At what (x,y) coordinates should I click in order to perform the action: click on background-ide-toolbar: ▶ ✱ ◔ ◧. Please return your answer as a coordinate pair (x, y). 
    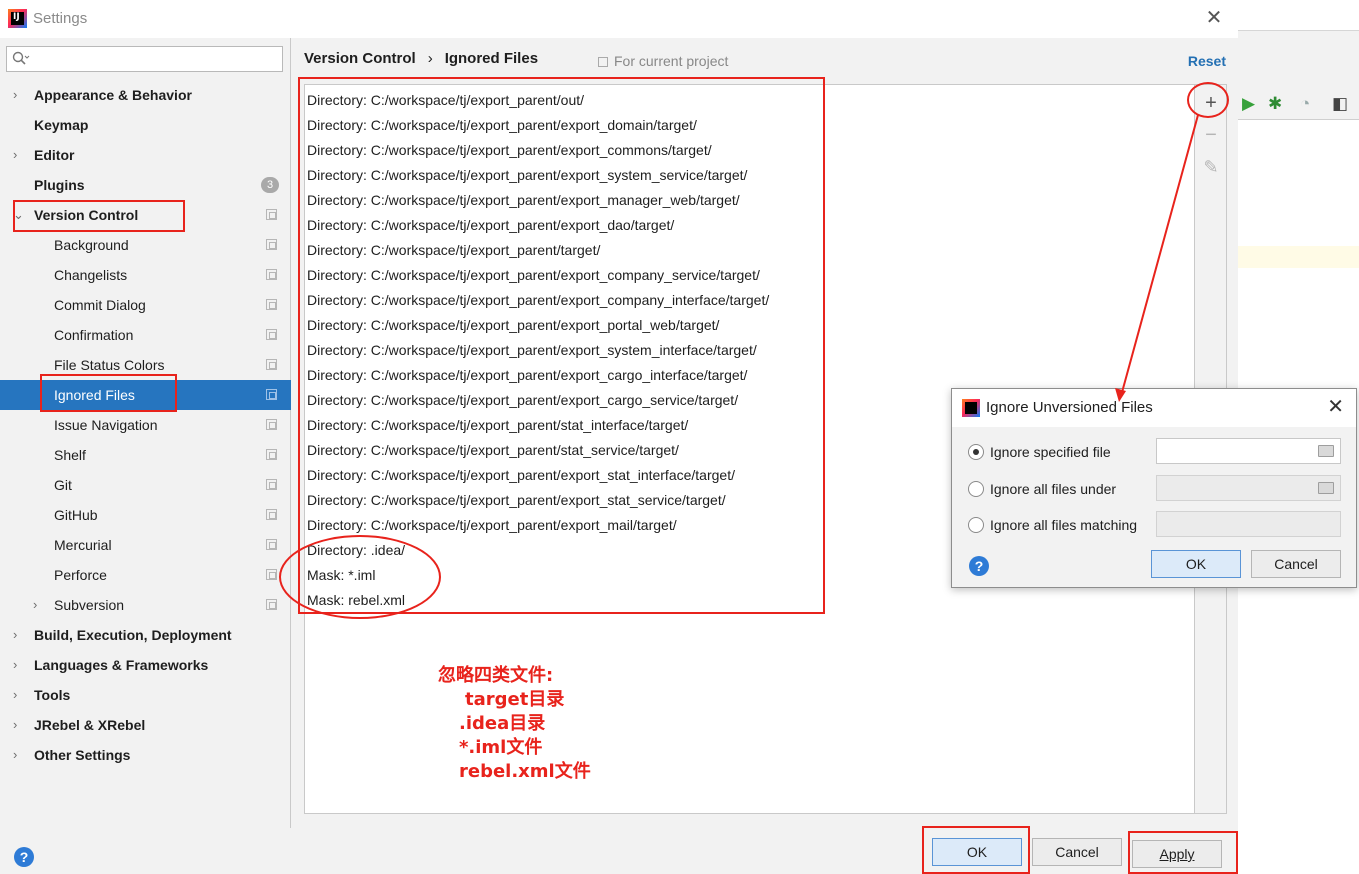
    Looking at the image, I should click on (1298, 75).